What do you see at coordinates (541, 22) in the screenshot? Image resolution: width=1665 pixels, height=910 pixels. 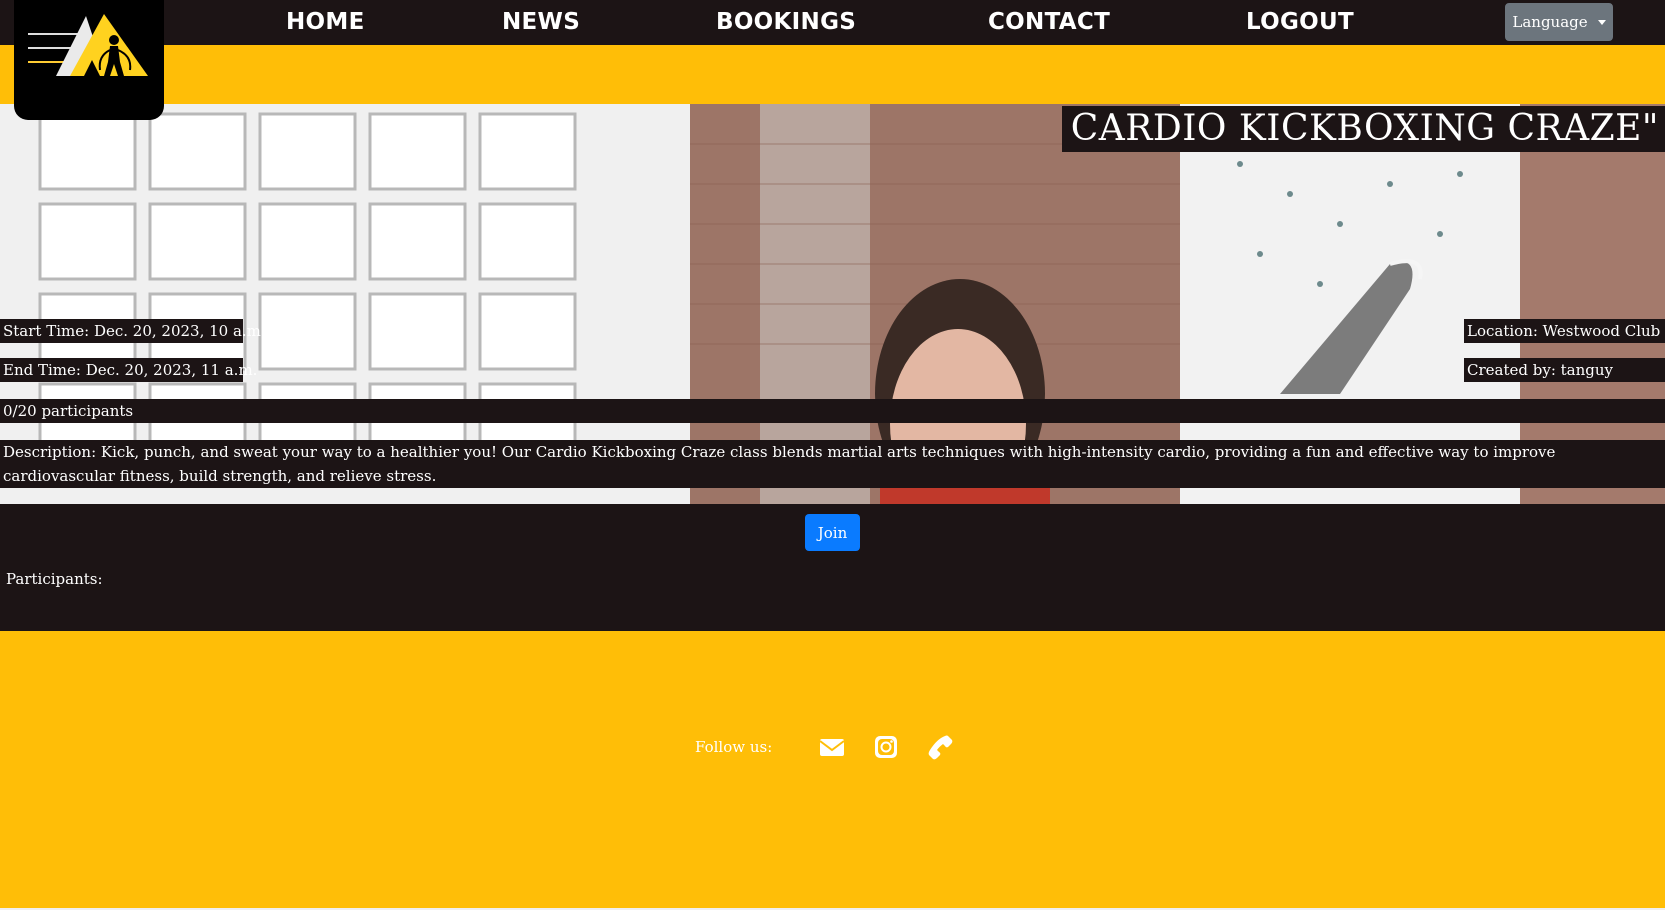 I see `nav-news-link: NEWS` at bounding box center [541, 22].